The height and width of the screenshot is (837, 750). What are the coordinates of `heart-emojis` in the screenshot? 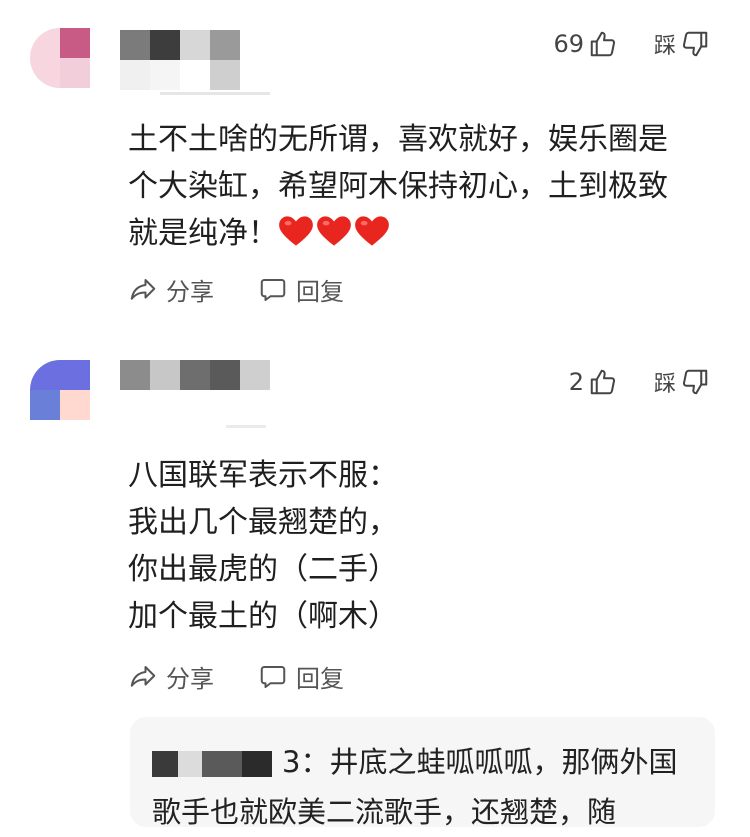 It's located at (335, 233).